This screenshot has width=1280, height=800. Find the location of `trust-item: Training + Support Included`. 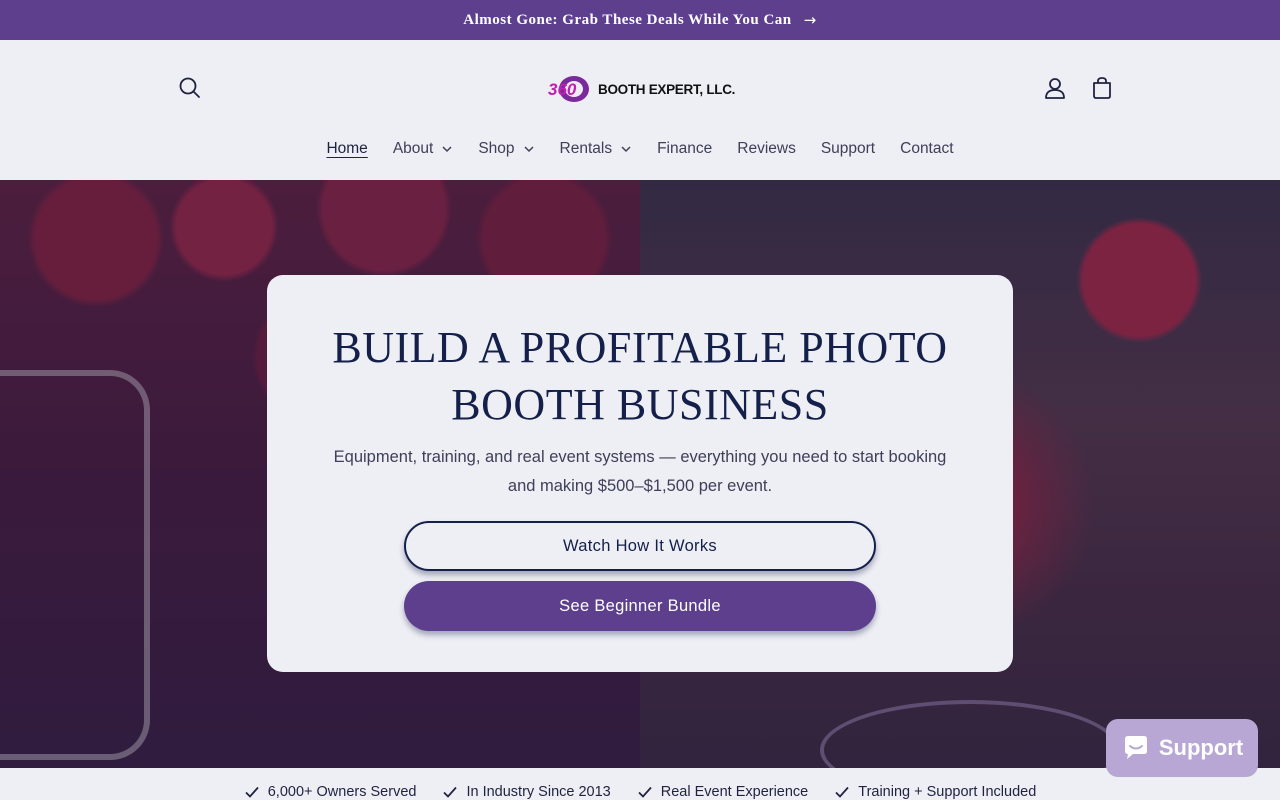

trust-item: Training + Support Included is located at coordinates (935, 792).